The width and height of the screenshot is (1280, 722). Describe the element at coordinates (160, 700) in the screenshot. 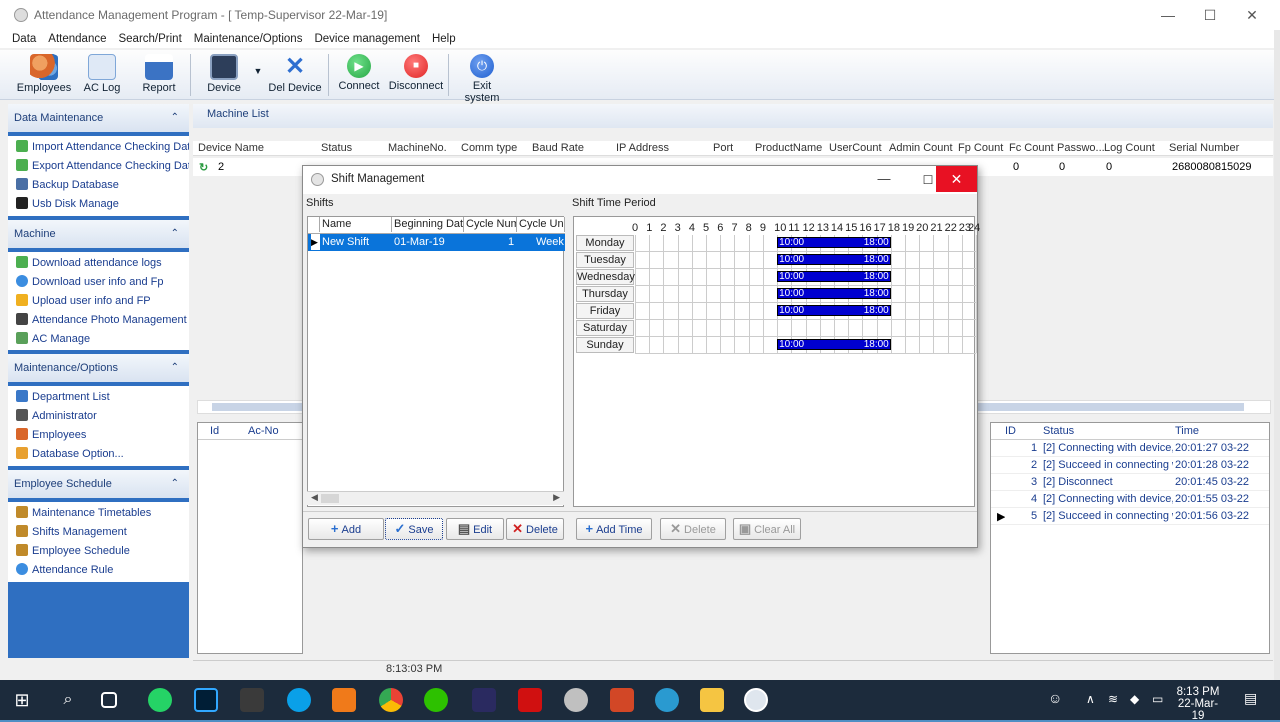

I see `whatsapp-icon` at that location.